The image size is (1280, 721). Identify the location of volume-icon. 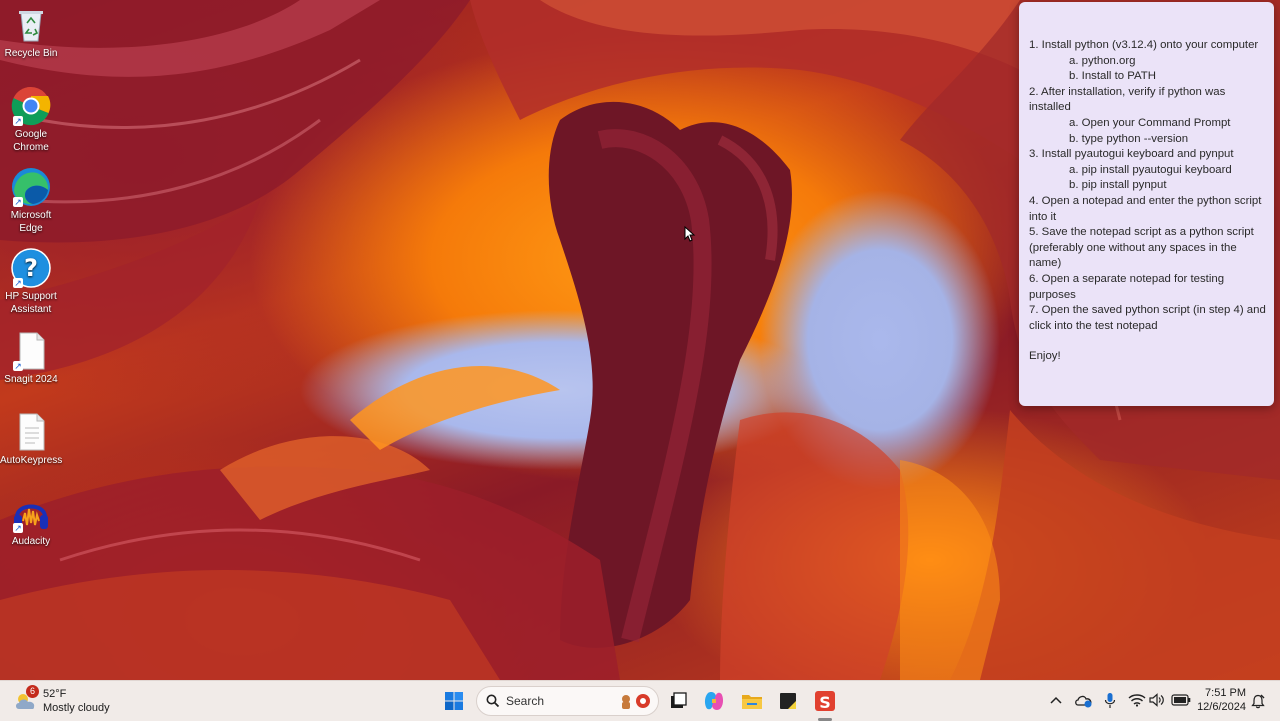
(1157, 700).